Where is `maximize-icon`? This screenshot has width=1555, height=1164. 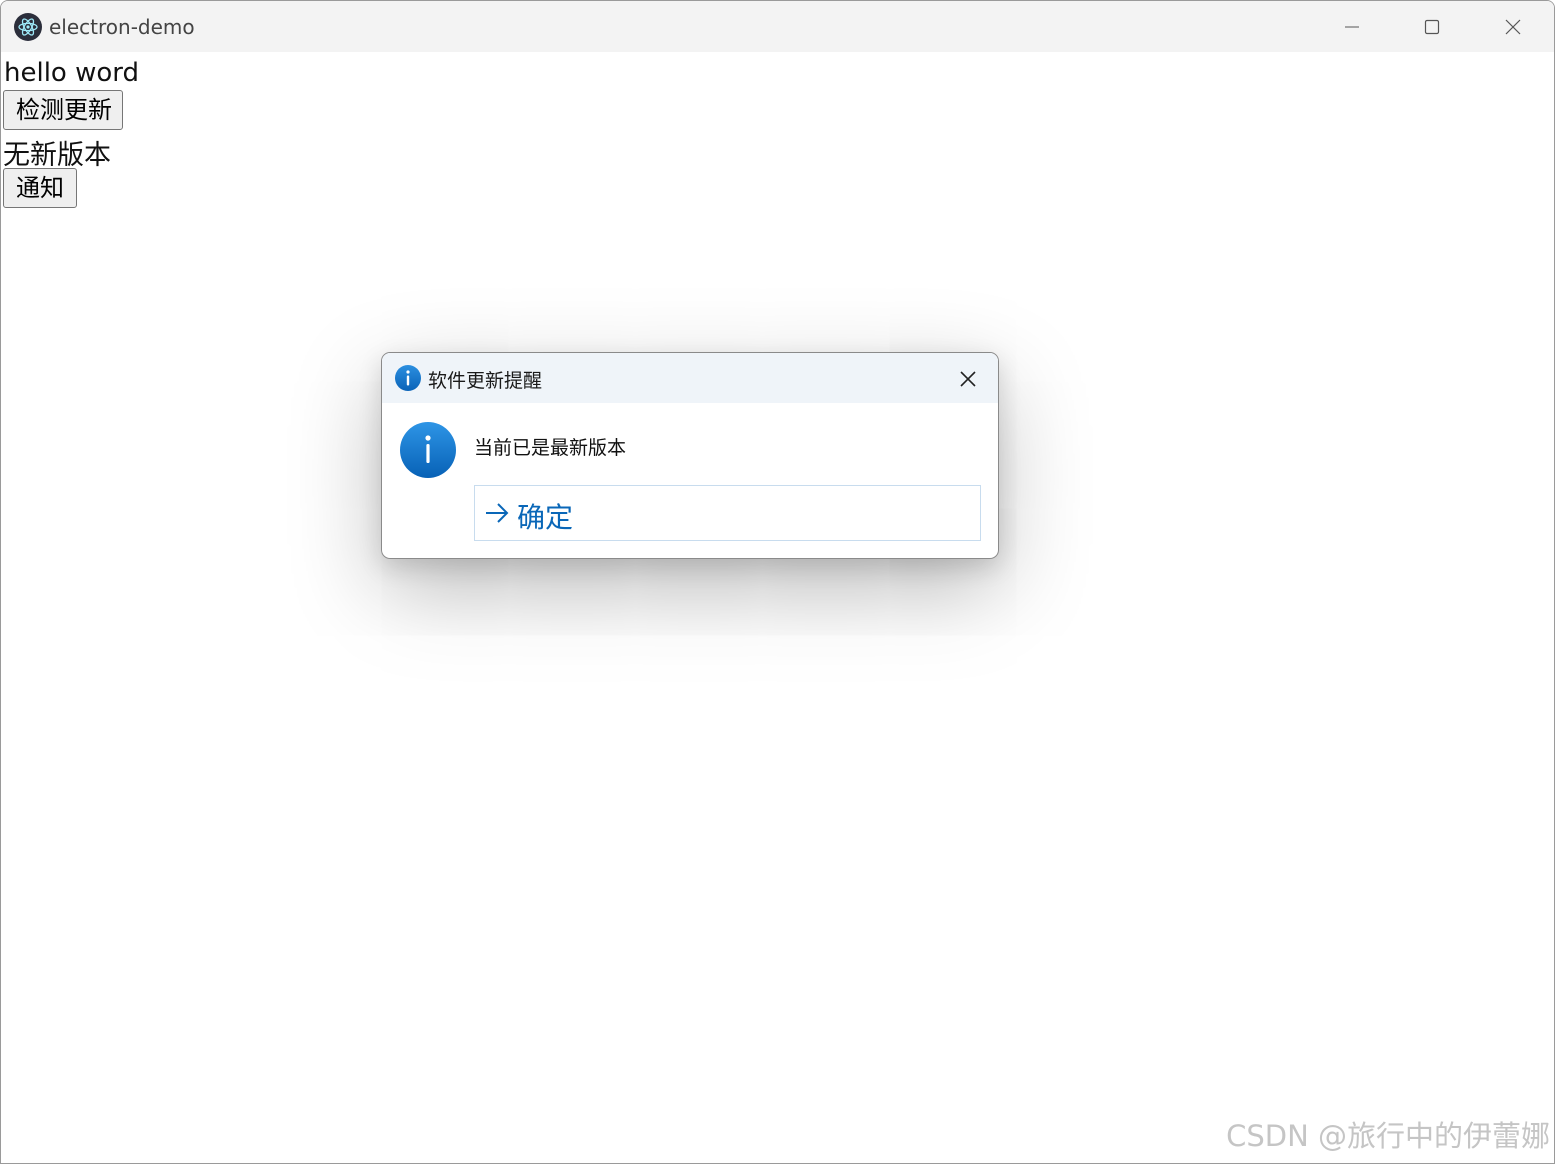
maximize-icon is located at coordinates (1432, 26).